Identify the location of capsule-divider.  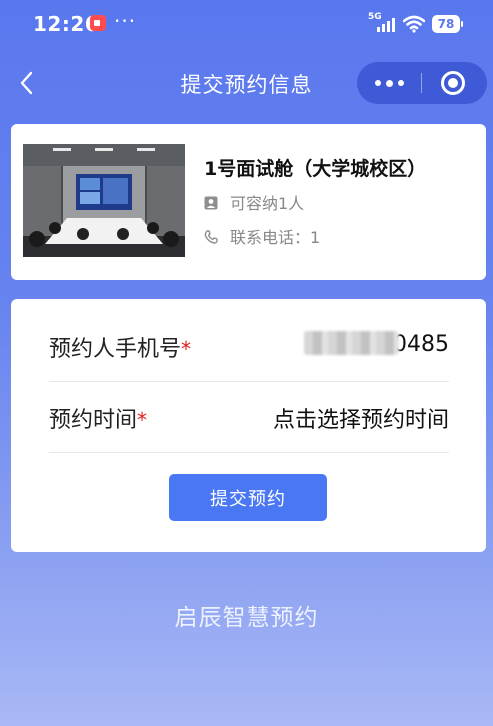
(421, 83).